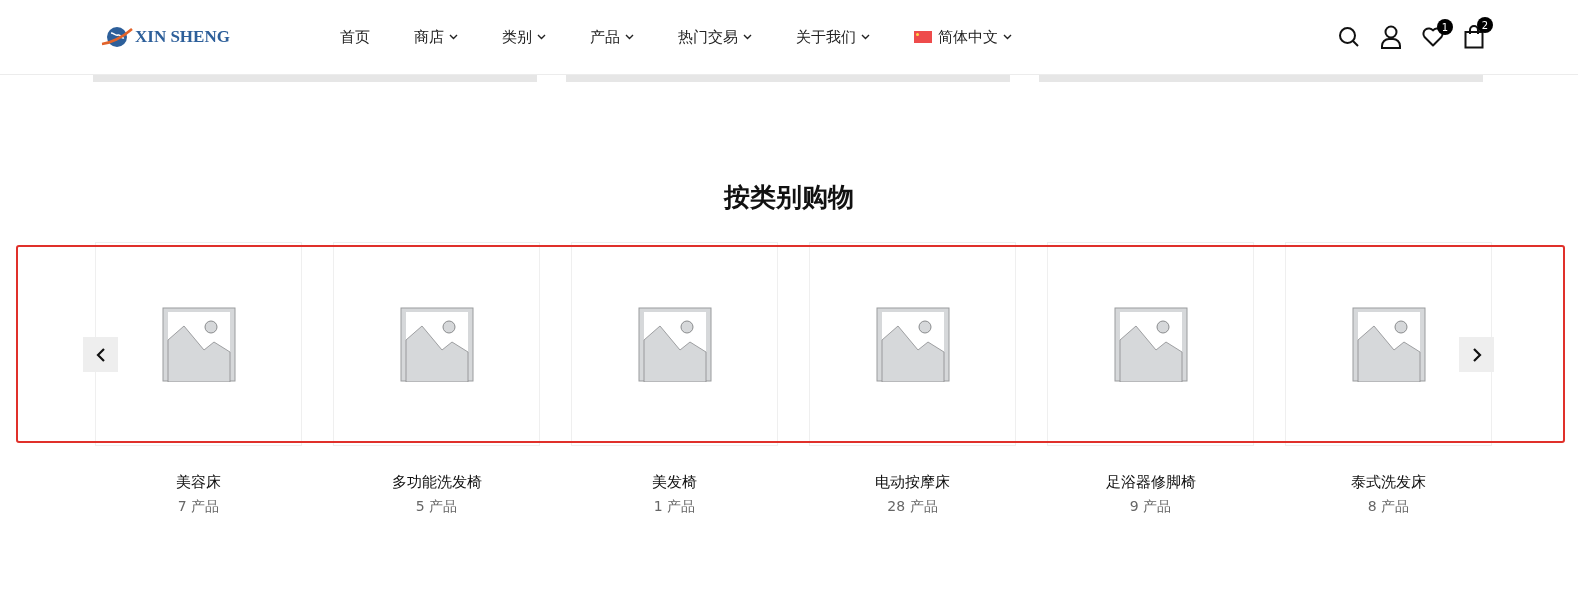 The image size is (1578, 608). Describe the element at coordinates (1485, 25) in the screenshot. I see `count-badge: 2` at that location.